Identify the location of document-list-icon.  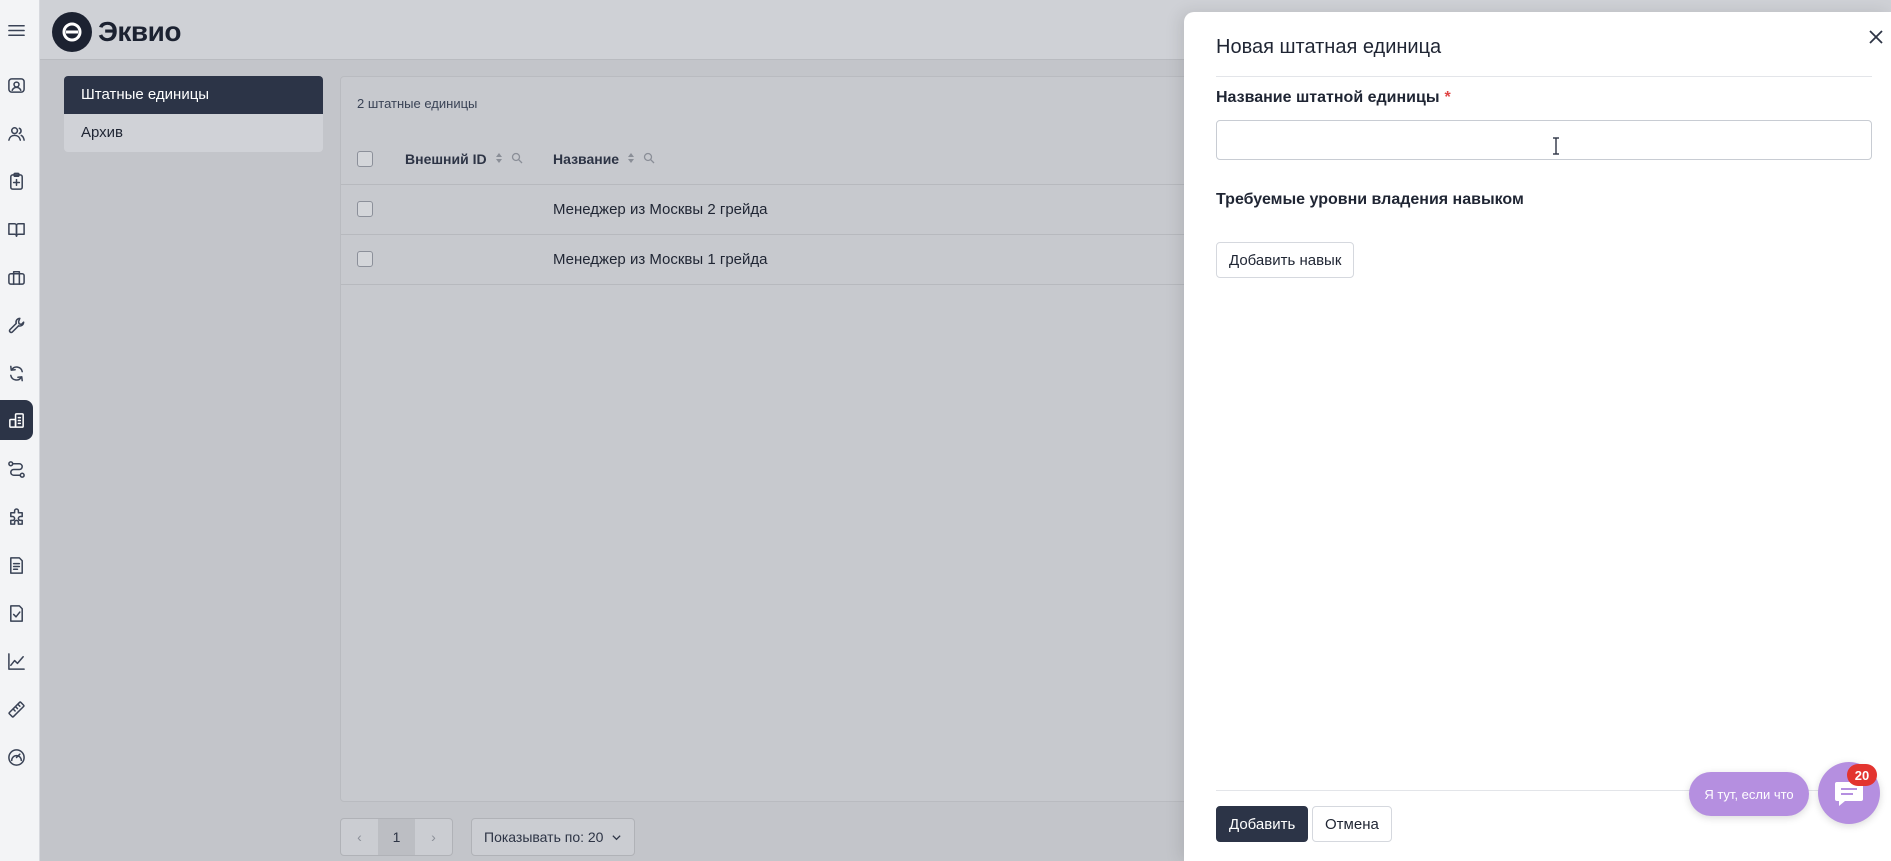
(16, 565).